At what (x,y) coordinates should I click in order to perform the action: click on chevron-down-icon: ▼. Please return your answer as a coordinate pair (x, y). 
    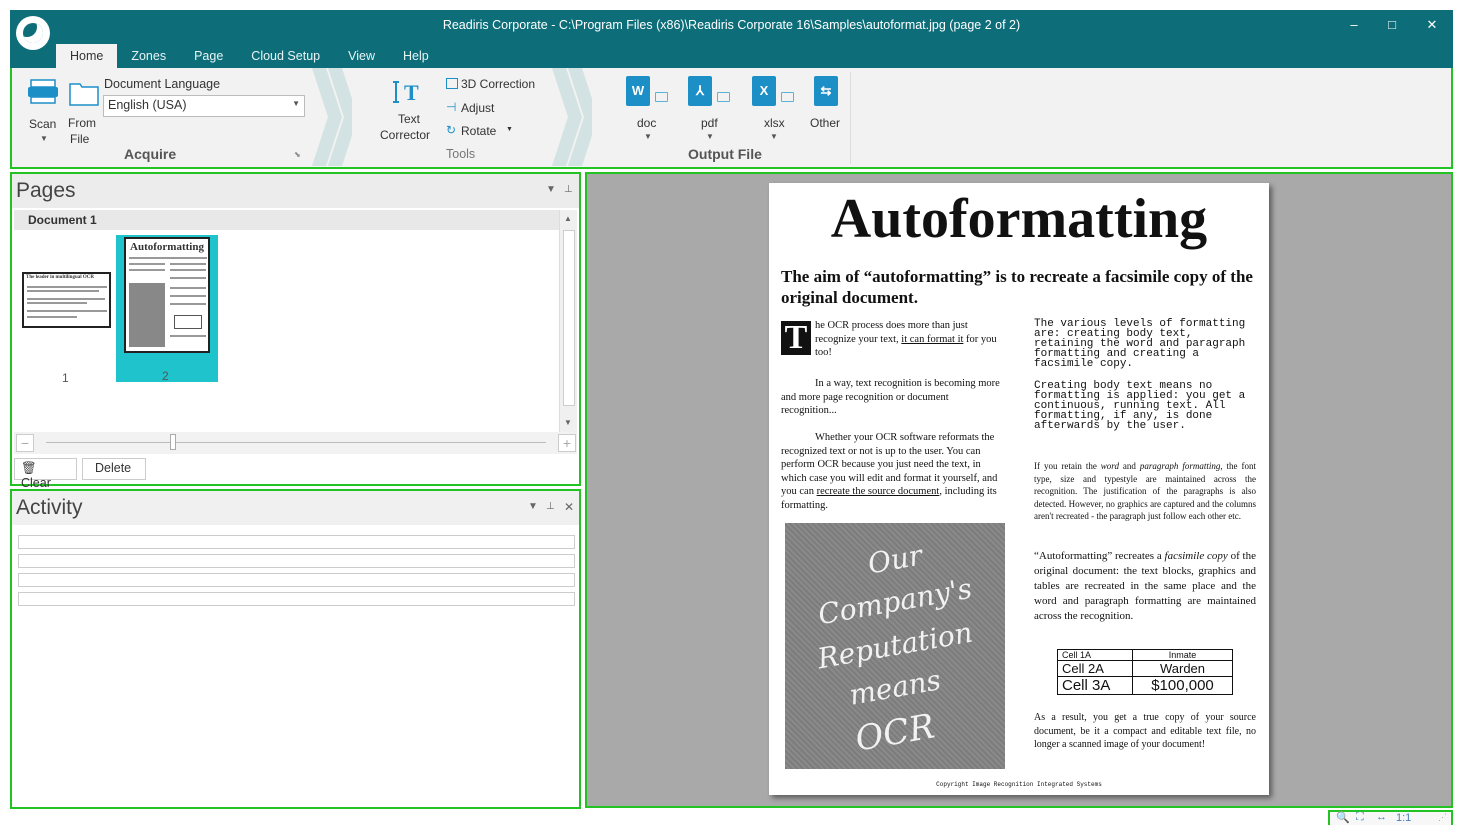
    Looking at the image, I should click on (296, 103).